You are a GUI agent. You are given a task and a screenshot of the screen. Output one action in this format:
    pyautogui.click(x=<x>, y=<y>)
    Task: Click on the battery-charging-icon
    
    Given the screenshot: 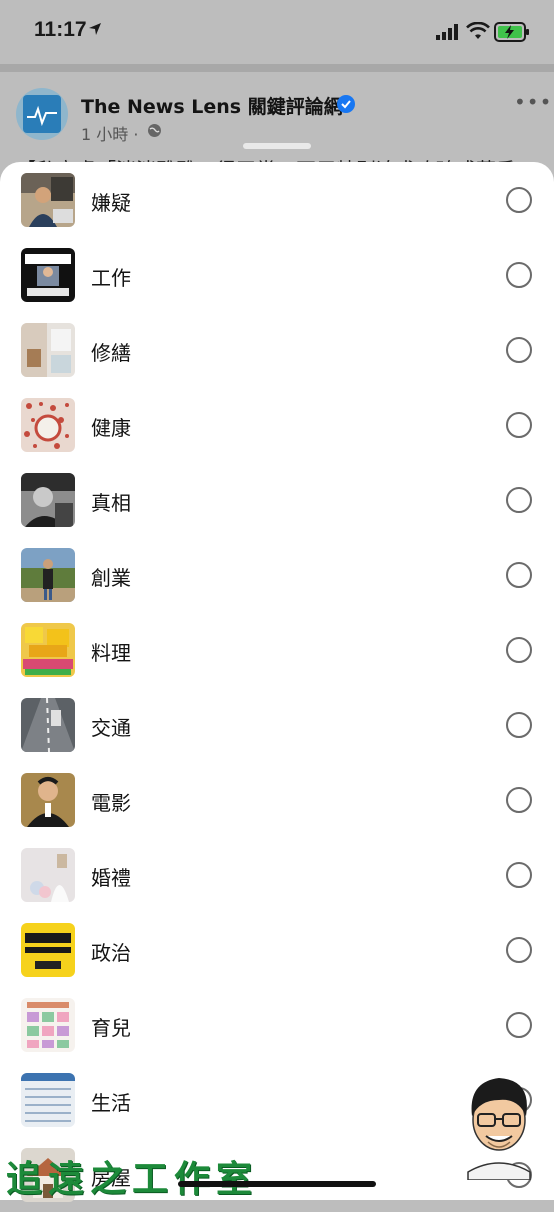 What is the action you would take?
    pyautogui.click(x=511, y=32)
    